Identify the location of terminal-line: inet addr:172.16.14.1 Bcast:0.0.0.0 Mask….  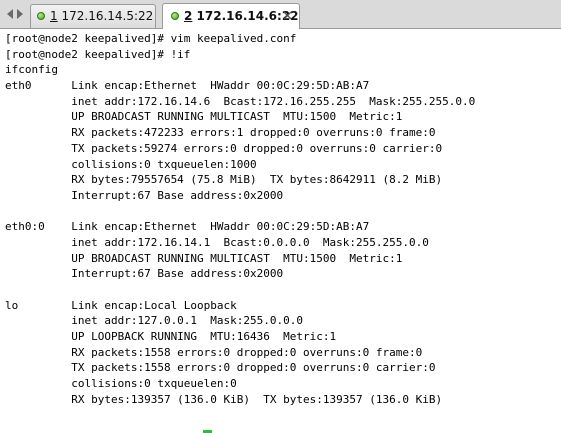
(217, 242).